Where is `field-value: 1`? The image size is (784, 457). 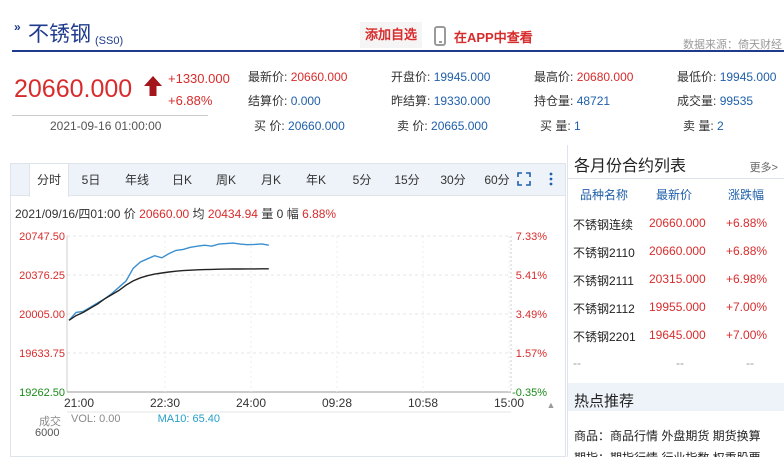 field-value: 1 is located at coordinates (577, 126).